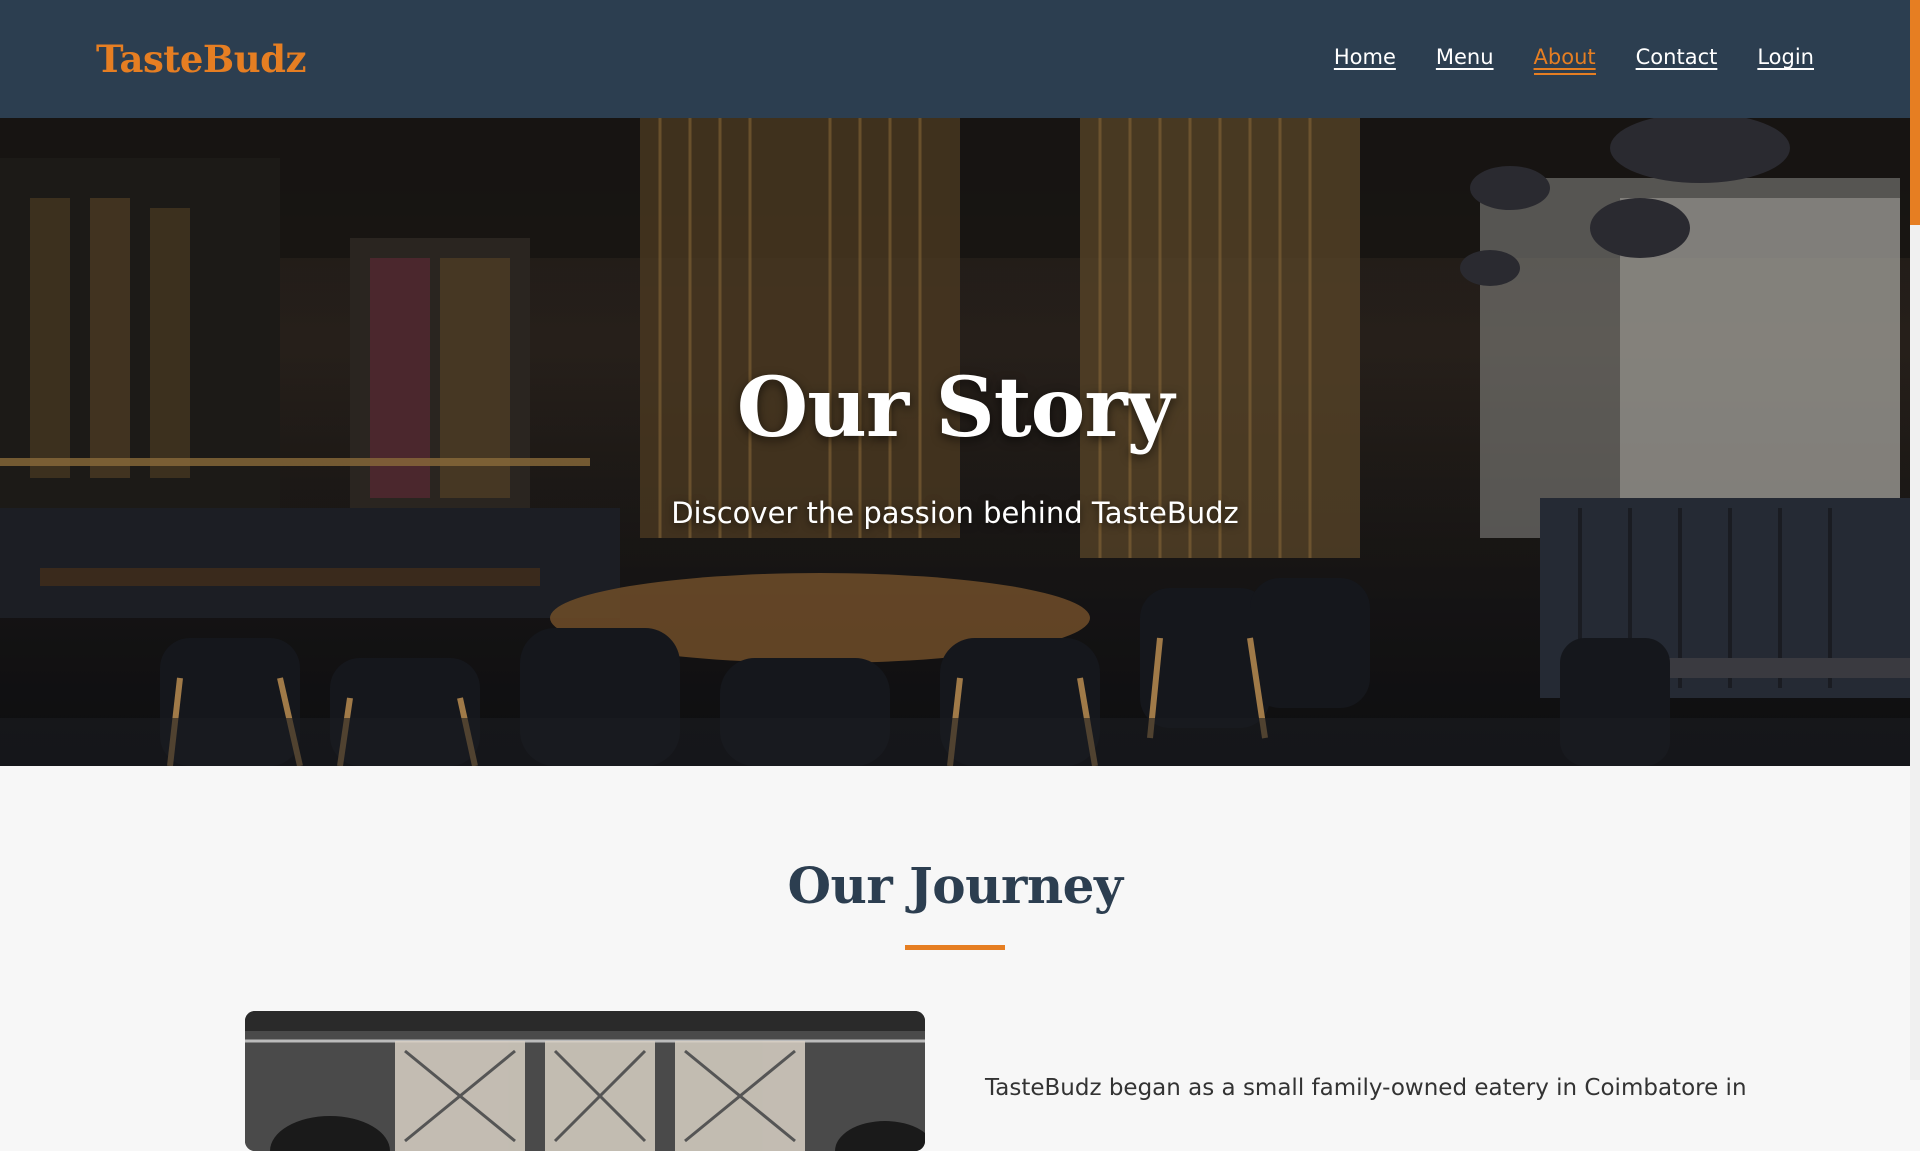 The image size is (1920, 1151). Describe the element at coordinates (1785, 59) in the screenshot. I see `nav-link-login: Login` at that location.